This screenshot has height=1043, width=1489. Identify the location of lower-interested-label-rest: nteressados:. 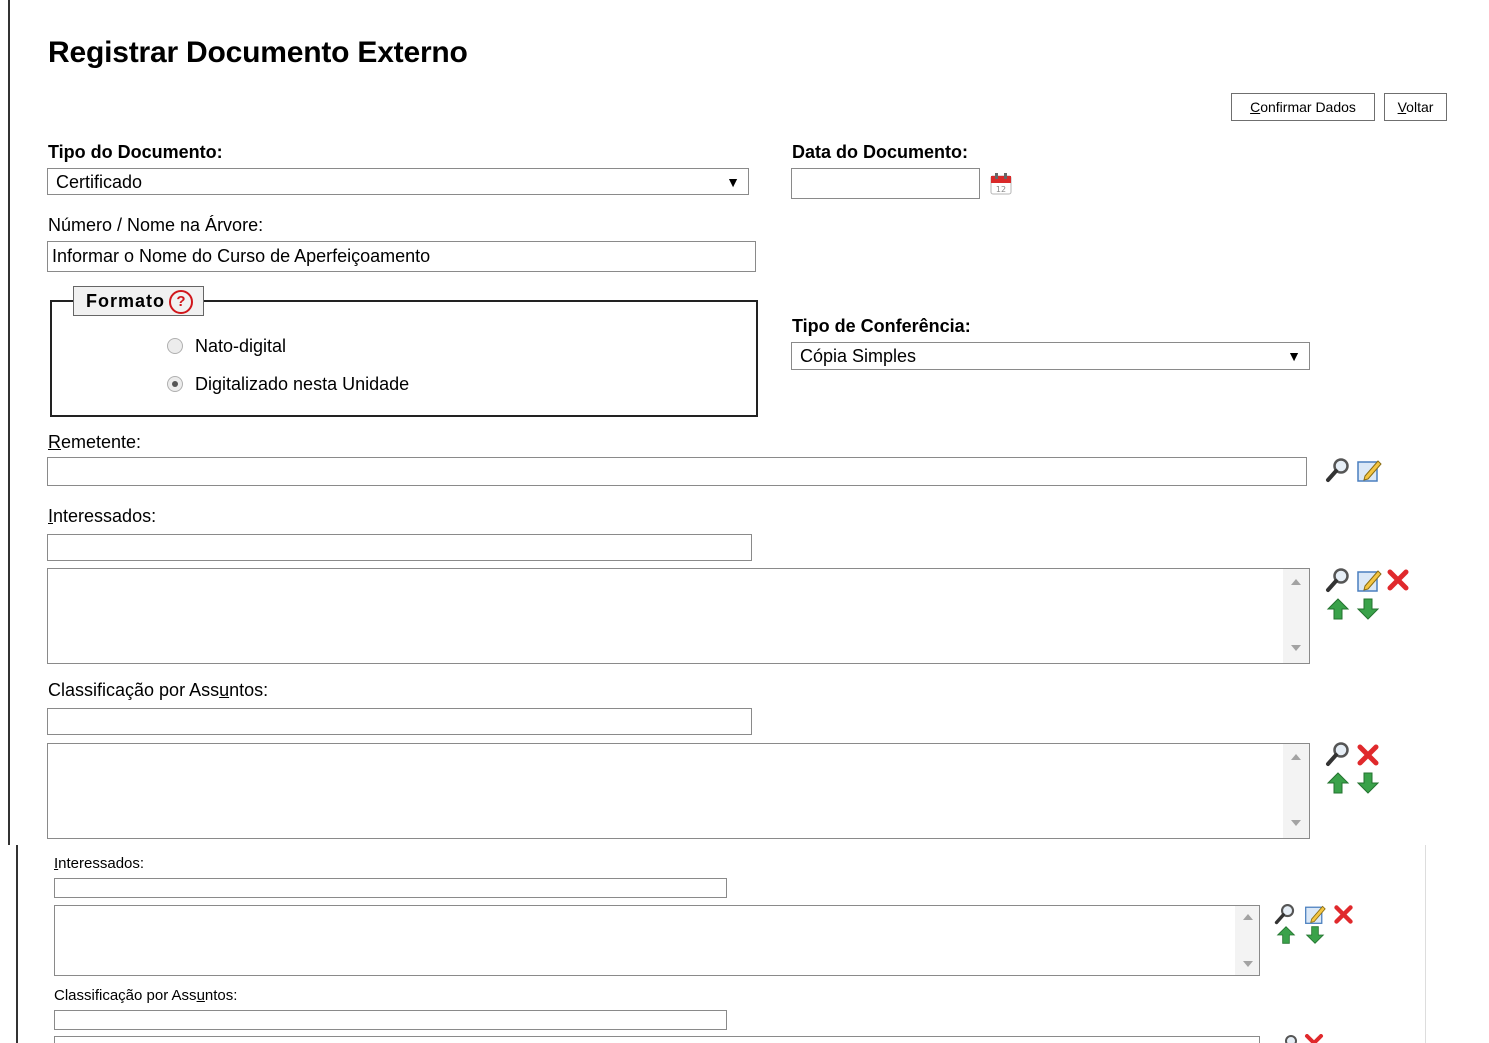
(101, 863).